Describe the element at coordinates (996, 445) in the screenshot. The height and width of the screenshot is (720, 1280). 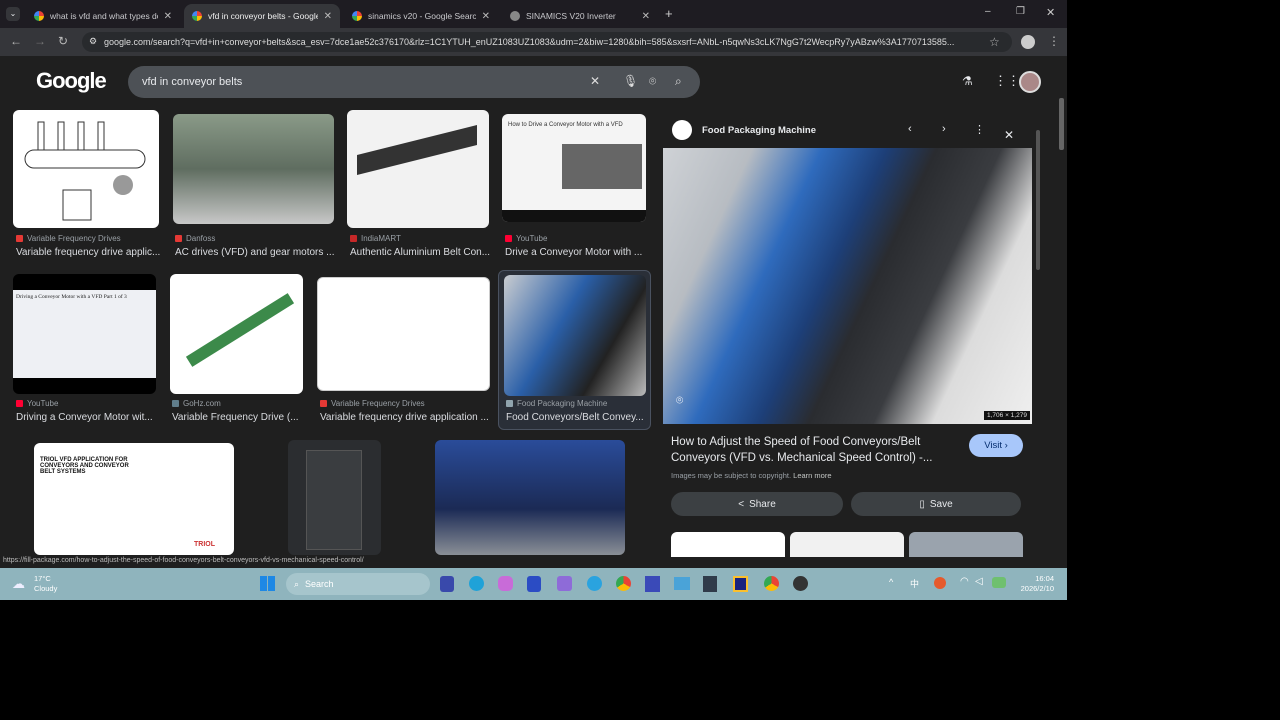
I see `visit-button: Visit ›` at that location.